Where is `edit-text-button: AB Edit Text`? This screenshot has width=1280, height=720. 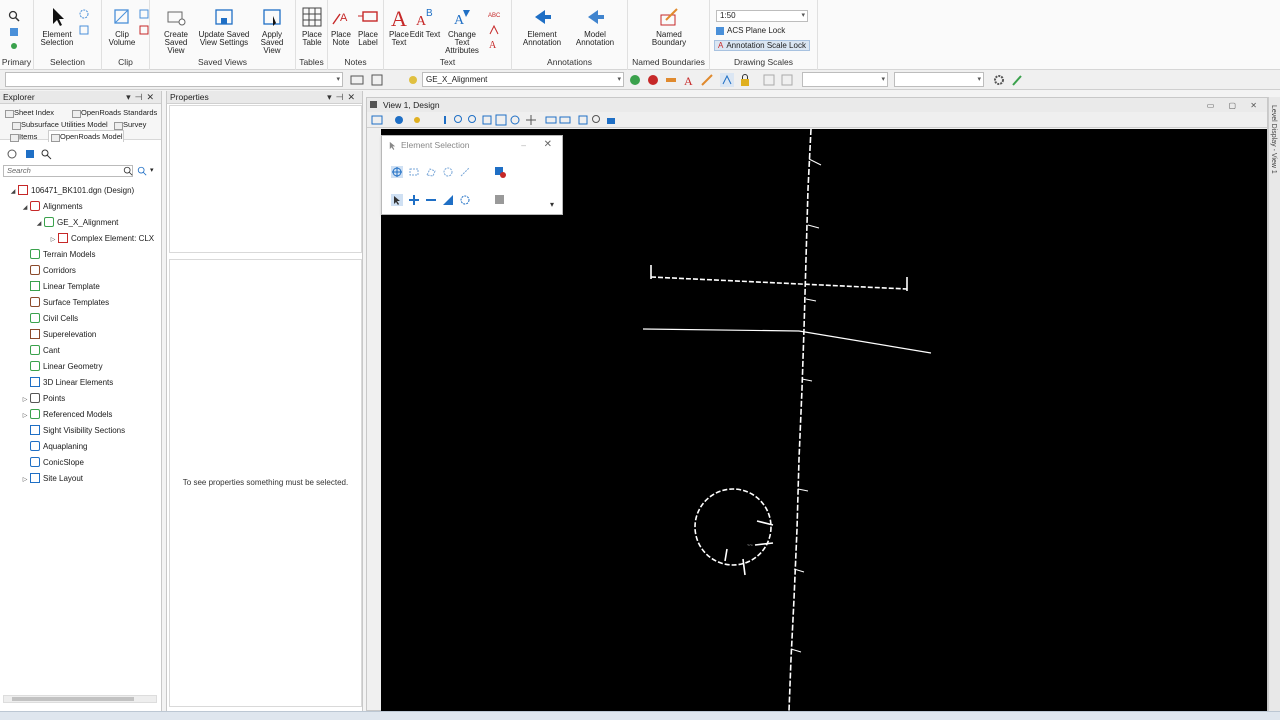
edit-text-button: AB Edit Text is located at coordinates (425, 22).